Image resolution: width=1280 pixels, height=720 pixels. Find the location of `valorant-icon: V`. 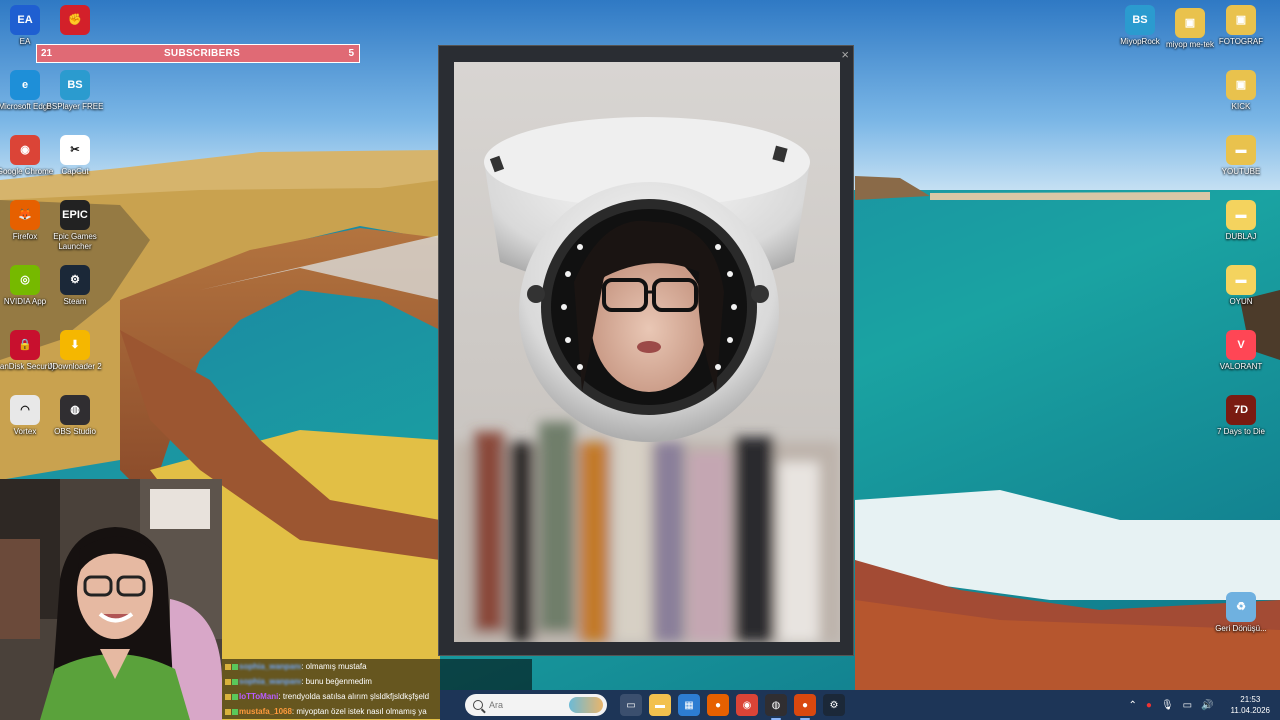

valorant-icon: V is located at coordinates (1241, 345).